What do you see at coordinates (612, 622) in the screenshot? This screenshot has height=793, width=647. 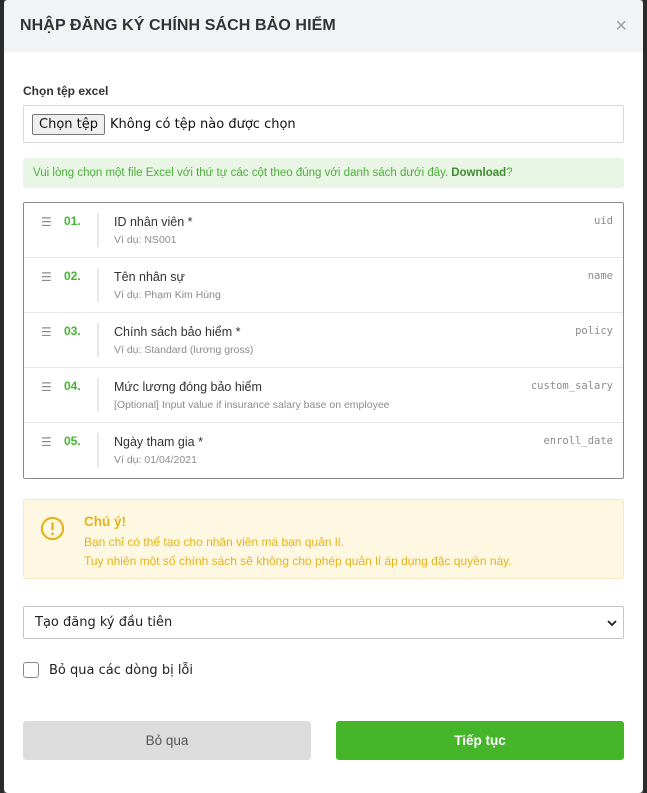 I see `chevron-down-icon` at bounding box center [612, 622].